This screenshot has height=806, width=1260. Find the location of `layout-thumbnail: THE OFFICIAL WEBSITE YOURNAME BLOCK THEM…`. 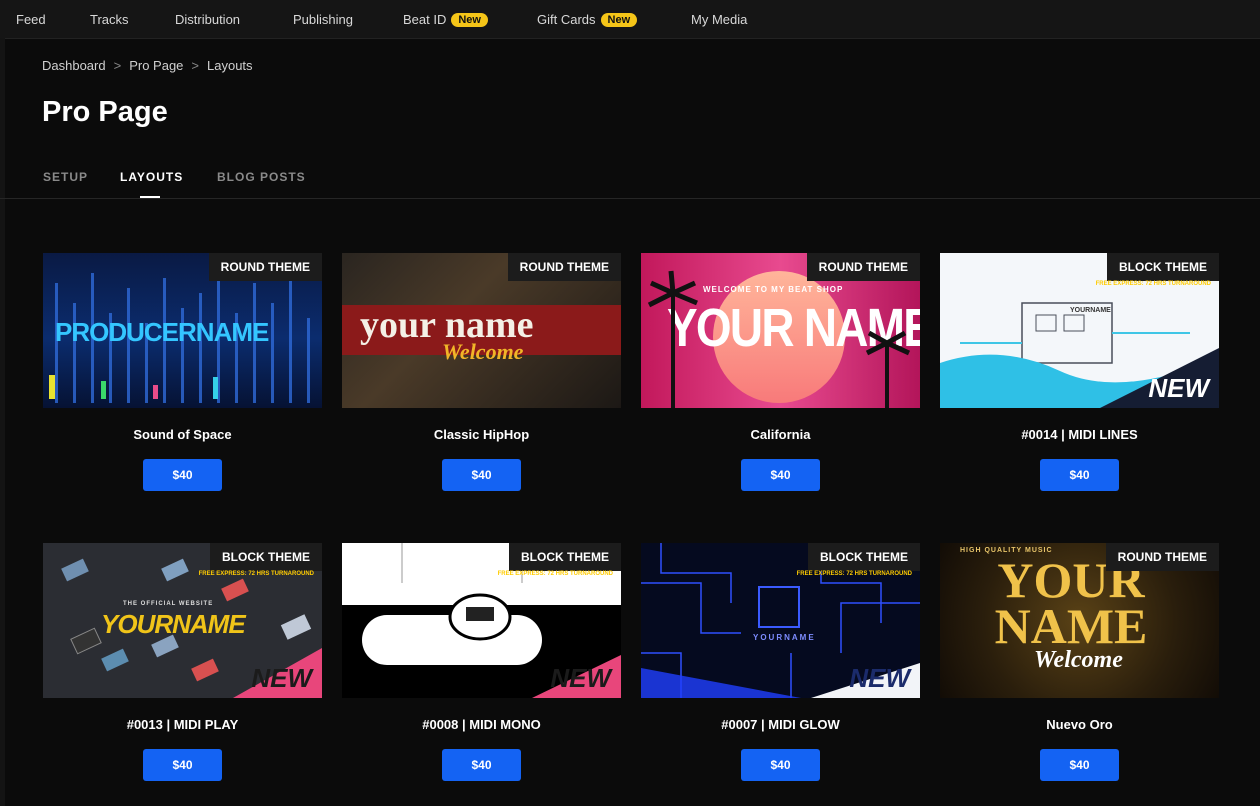

layout-thumbnail: THE OFFICIAL WEBSITE YOURNAME BLOCK THEM… is located at coordinates (182, 620).